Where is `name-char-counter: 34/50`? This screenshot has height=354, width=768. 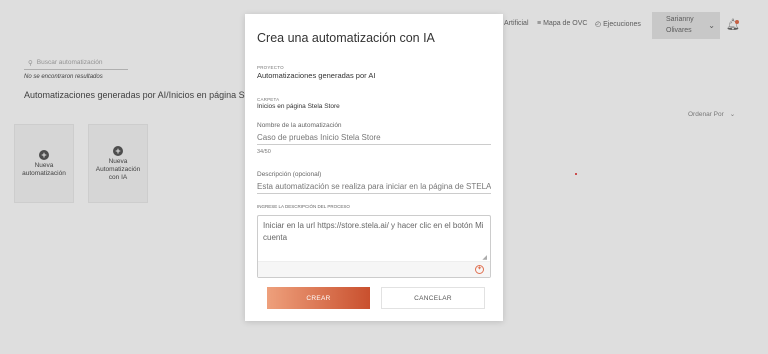
name-char-counter: 34/50 is located at coordinates (264, 152).